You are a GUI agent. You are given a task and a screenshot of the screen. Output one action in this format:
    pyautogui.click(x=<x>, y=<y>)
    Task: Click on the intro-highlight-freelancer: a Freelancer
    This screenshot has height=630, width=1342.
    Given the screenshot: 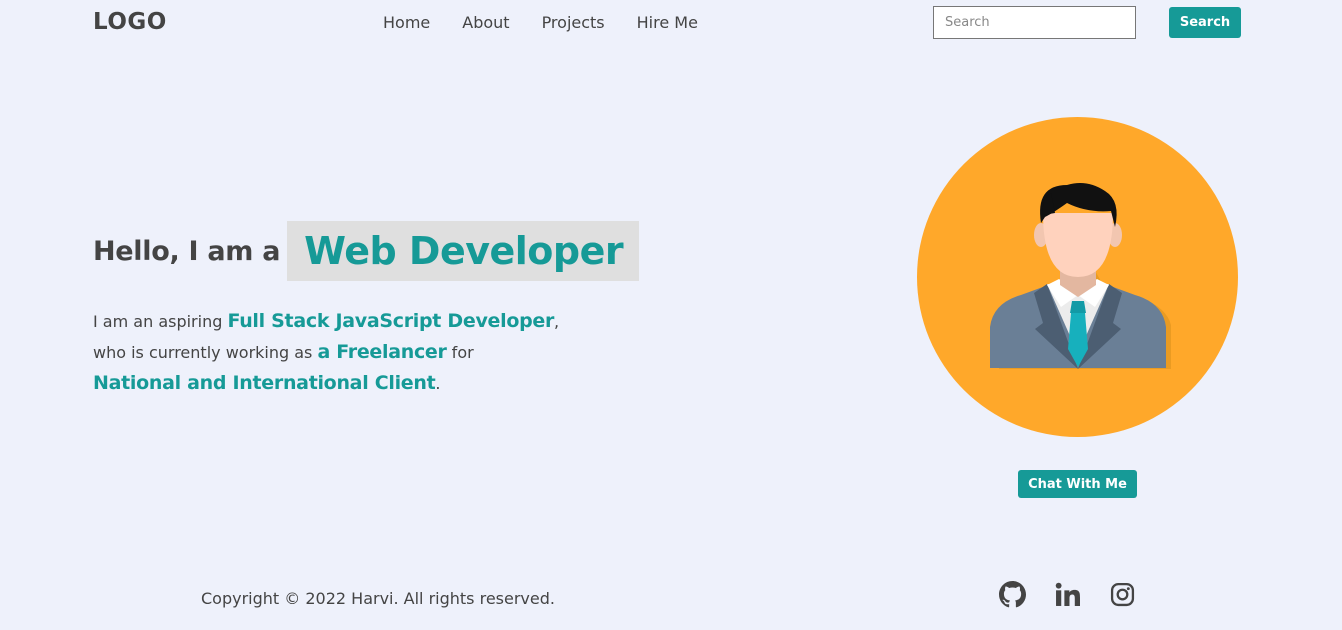 What is the action you would take?
    pyautogui.click(x=382, y=352)
    